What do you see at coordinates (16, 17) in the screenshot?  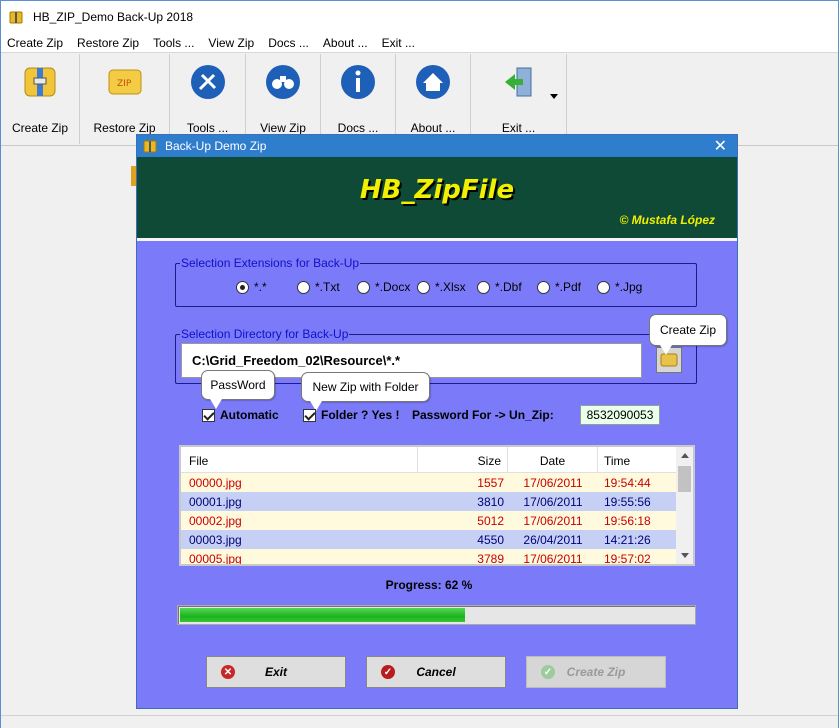 I see `zip-app-icon` at bounding box center [16, 17].